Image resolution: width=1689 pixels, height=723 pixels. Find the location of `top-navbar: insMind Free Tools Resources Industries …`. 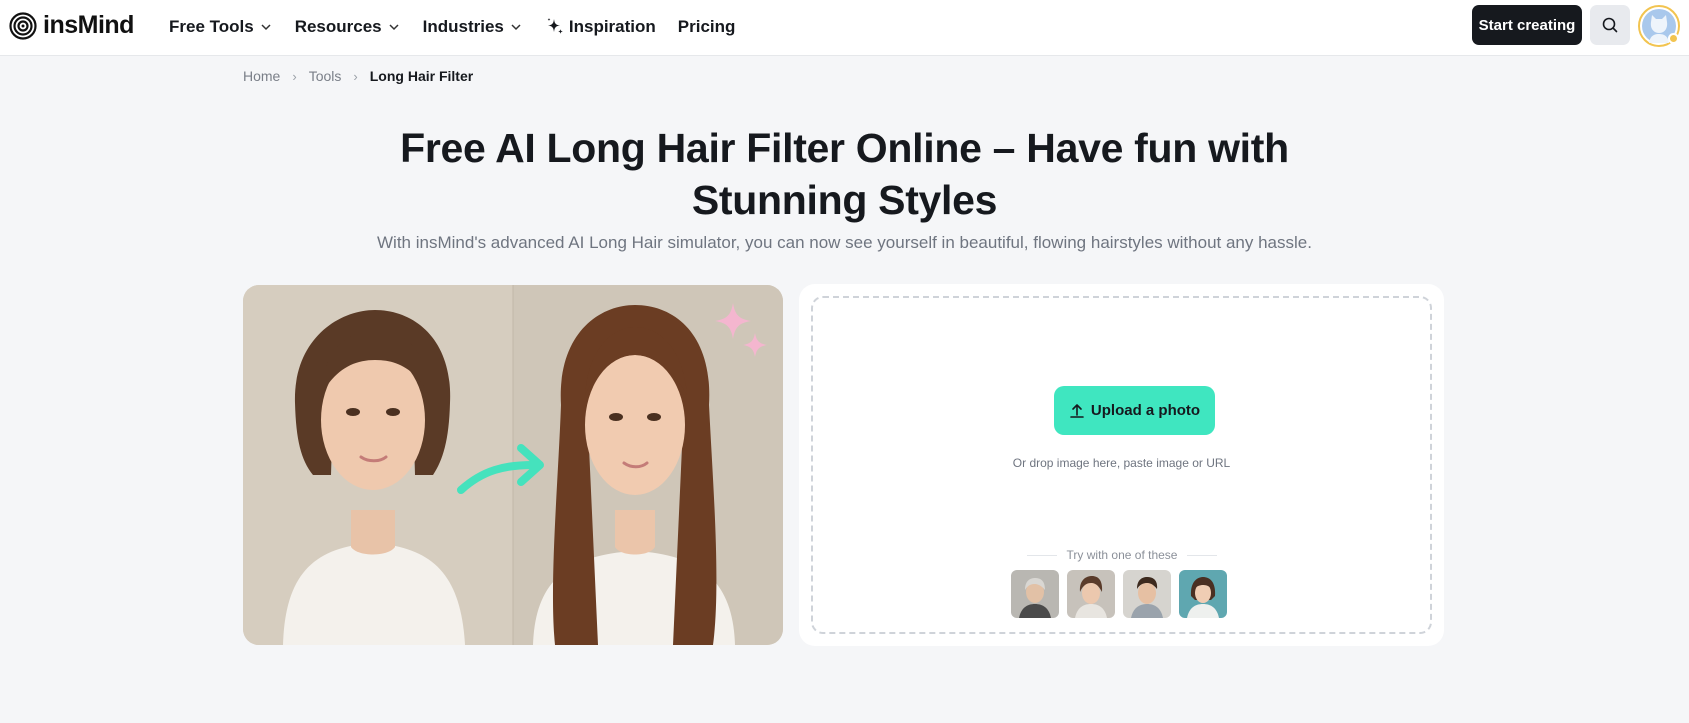

top-navbar: insMind Free Tools Resources Industries … is located at coordinates (844, 28).